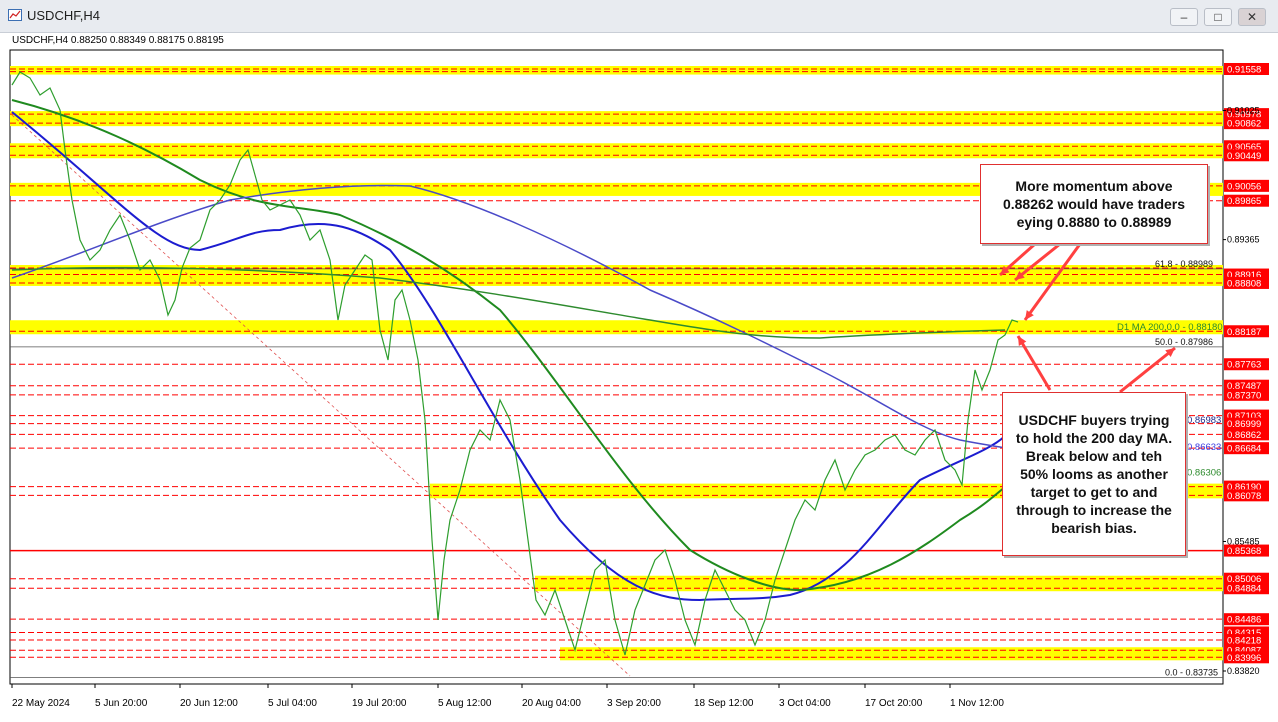 Image resolution: width=1278 pixels, height=722 pixels. Describe the element at coordinates (551, 703) in the screenshot. I see `x-tick-20-aug-04-00: 20 Aug 04:00` at that location.